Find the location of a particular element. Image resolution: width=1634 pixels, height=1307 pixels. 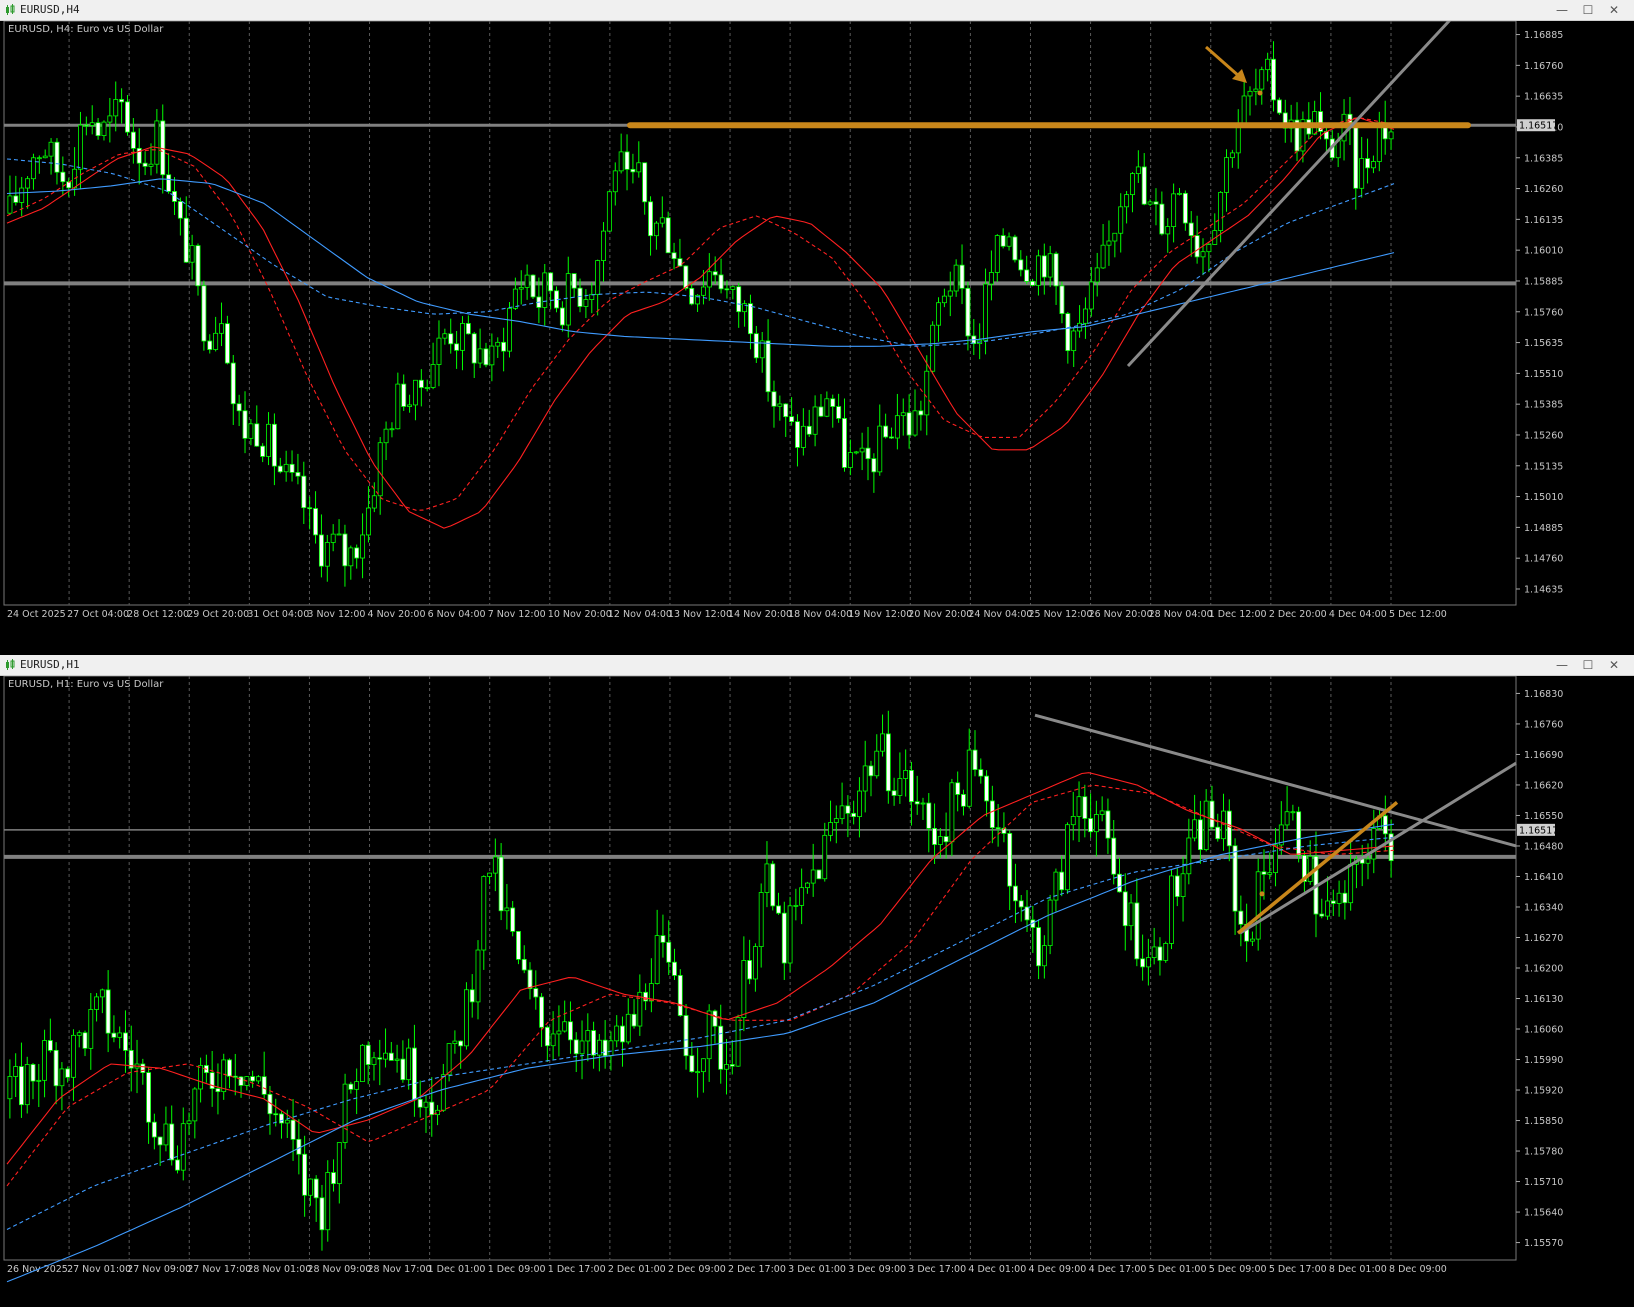

y-tick-label: 1.14760 is located at coordinates (1543, 559).